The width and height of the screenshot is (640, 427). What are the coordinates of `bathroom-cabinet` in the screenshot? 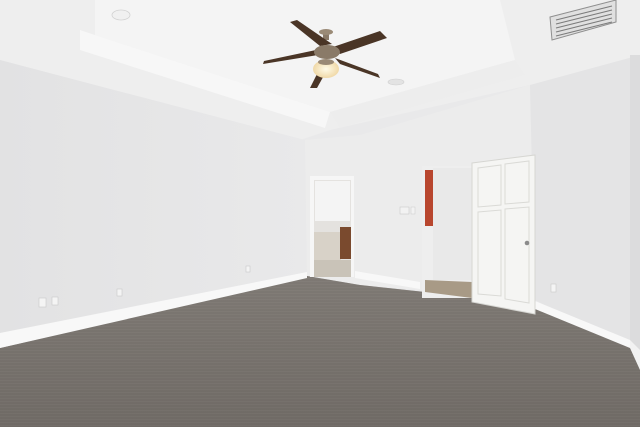 It's located at (345, 243).